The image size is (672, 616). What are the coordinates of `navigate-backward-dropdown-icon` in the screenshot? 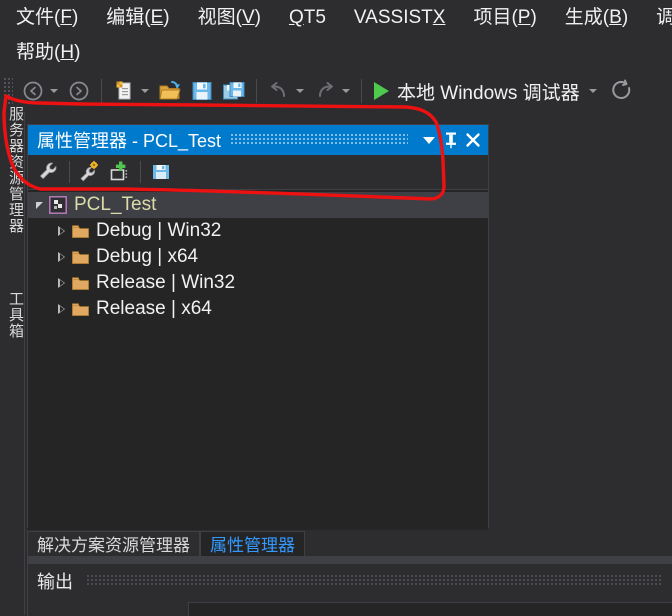 It's located at (54, 91).